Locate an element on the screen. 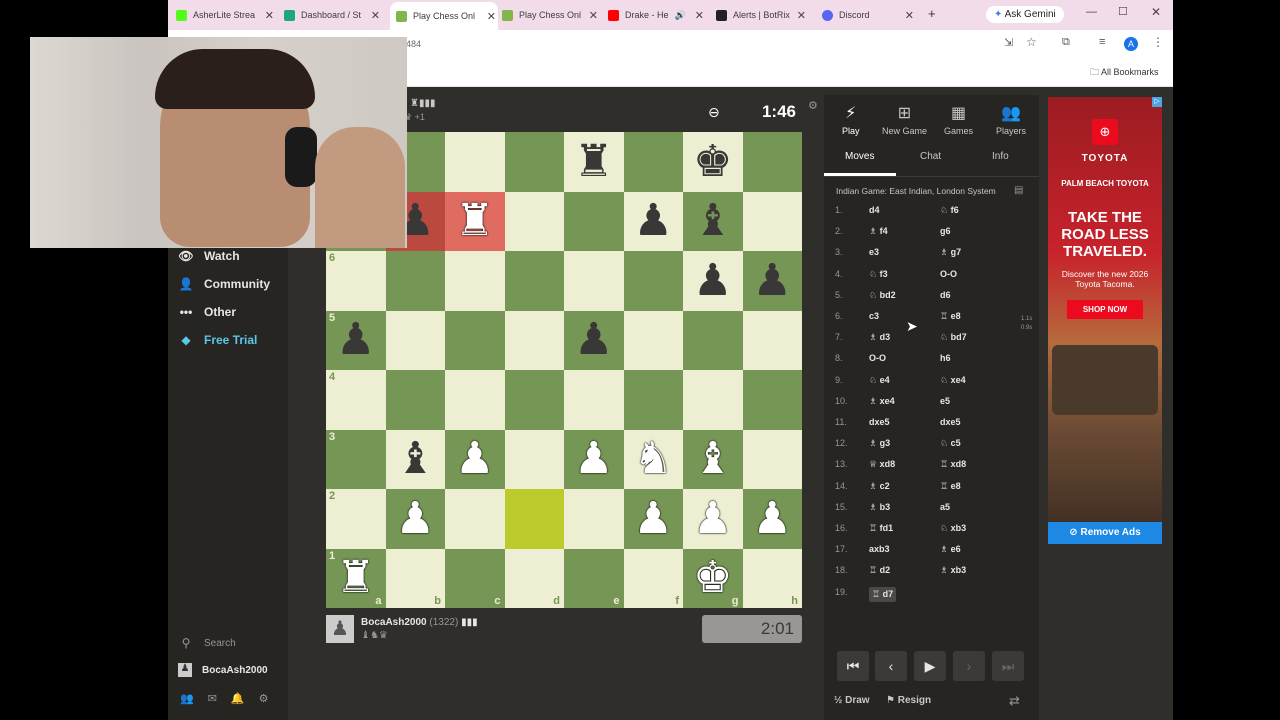 Image resolution: width=1280 pixels, height=720 pixels. tab-search-icon: ⧉ is located at coordinates (1066, 42).